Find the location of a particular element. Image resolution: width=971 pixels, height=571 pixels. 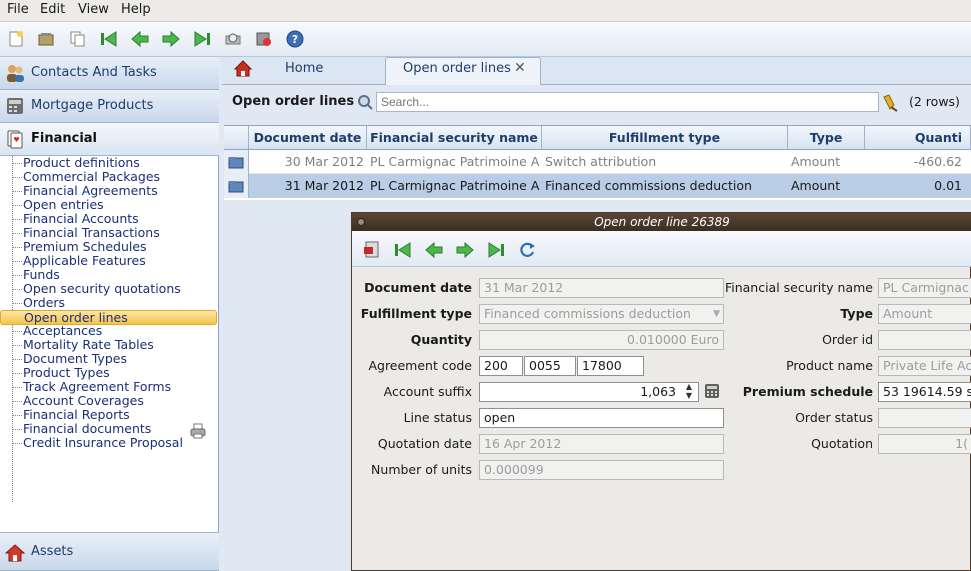

sidebar-tree-item: Acceptances is located at coordinates (62, 331).